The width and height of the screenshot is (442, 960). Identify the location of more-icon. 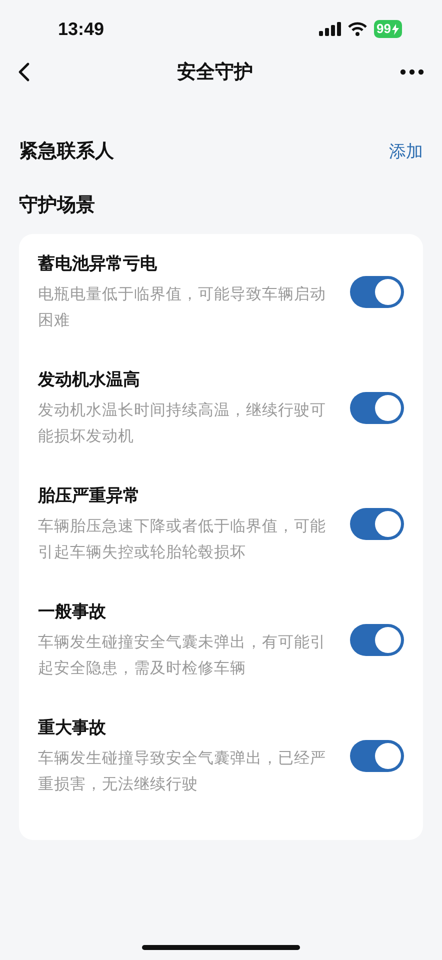
(412, 72).